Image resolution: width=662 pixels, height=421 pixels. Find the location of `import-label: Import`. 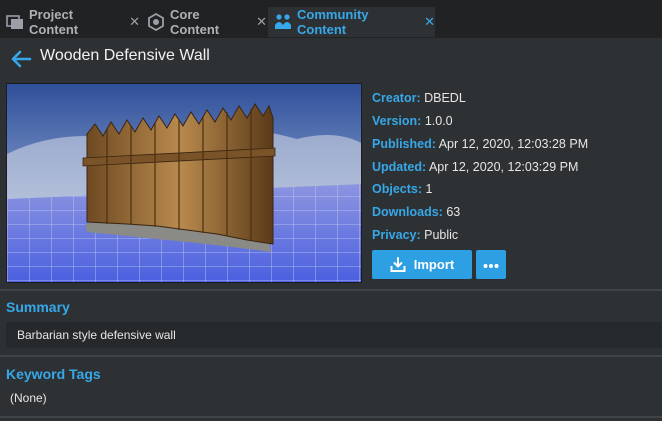

import-label: Import is located at coordinates (434, 264).